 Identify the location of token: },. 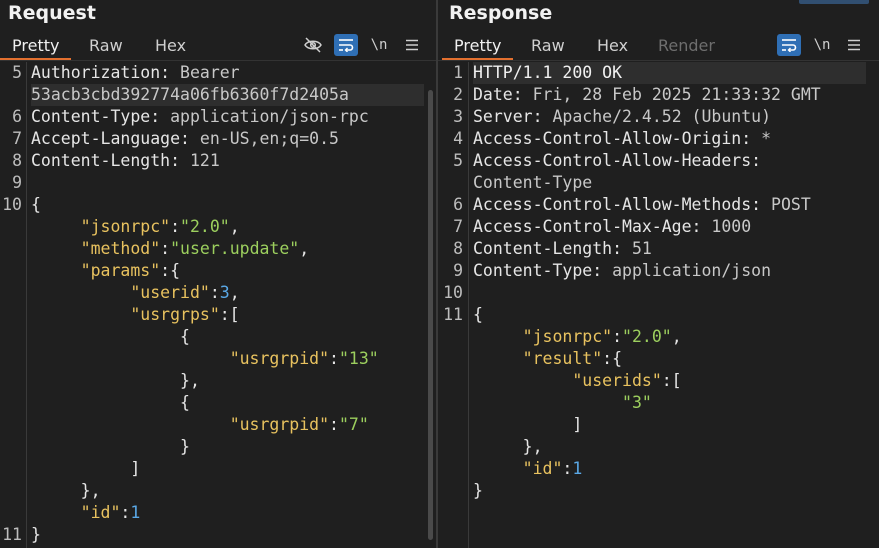
(66, 490).